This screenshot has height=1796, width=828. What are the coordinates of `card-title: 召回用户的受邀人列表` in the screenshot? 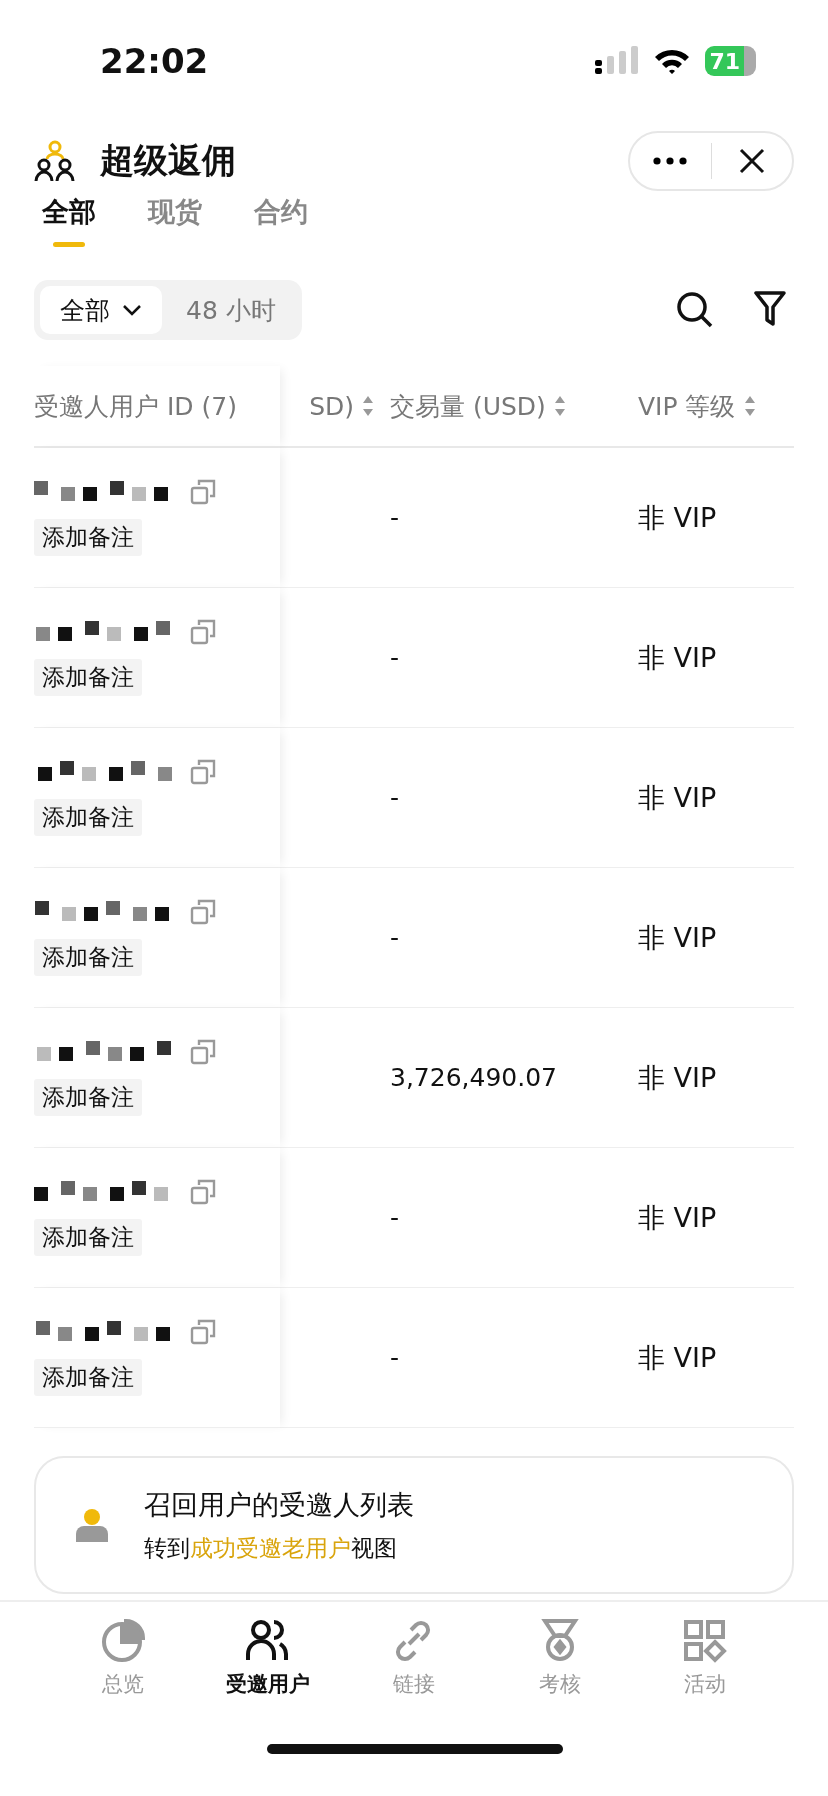 It's located at (279, 1504).